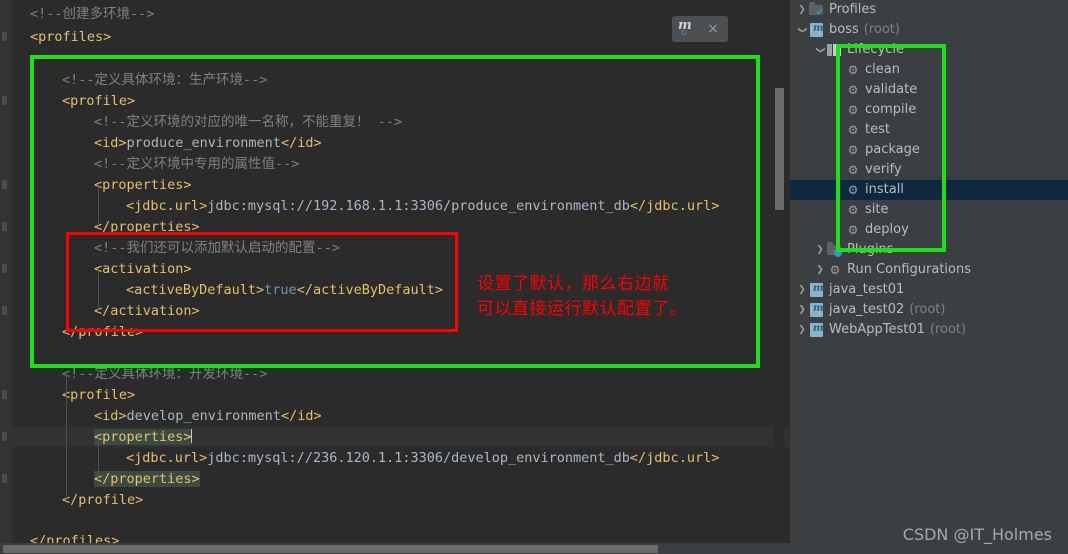  Describe the element at coordinates (929, 130) in the screenshot. I see `tree-item-test: ⚙ test` at that location.